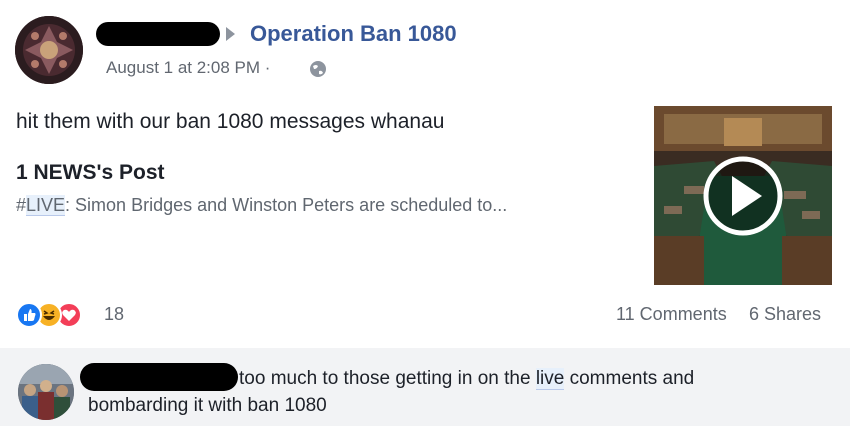  What do you see at coordinates (785, 314) in the screenshot?
I see `shares-count-link: 6 Shares` at bounding box center [785, 314].